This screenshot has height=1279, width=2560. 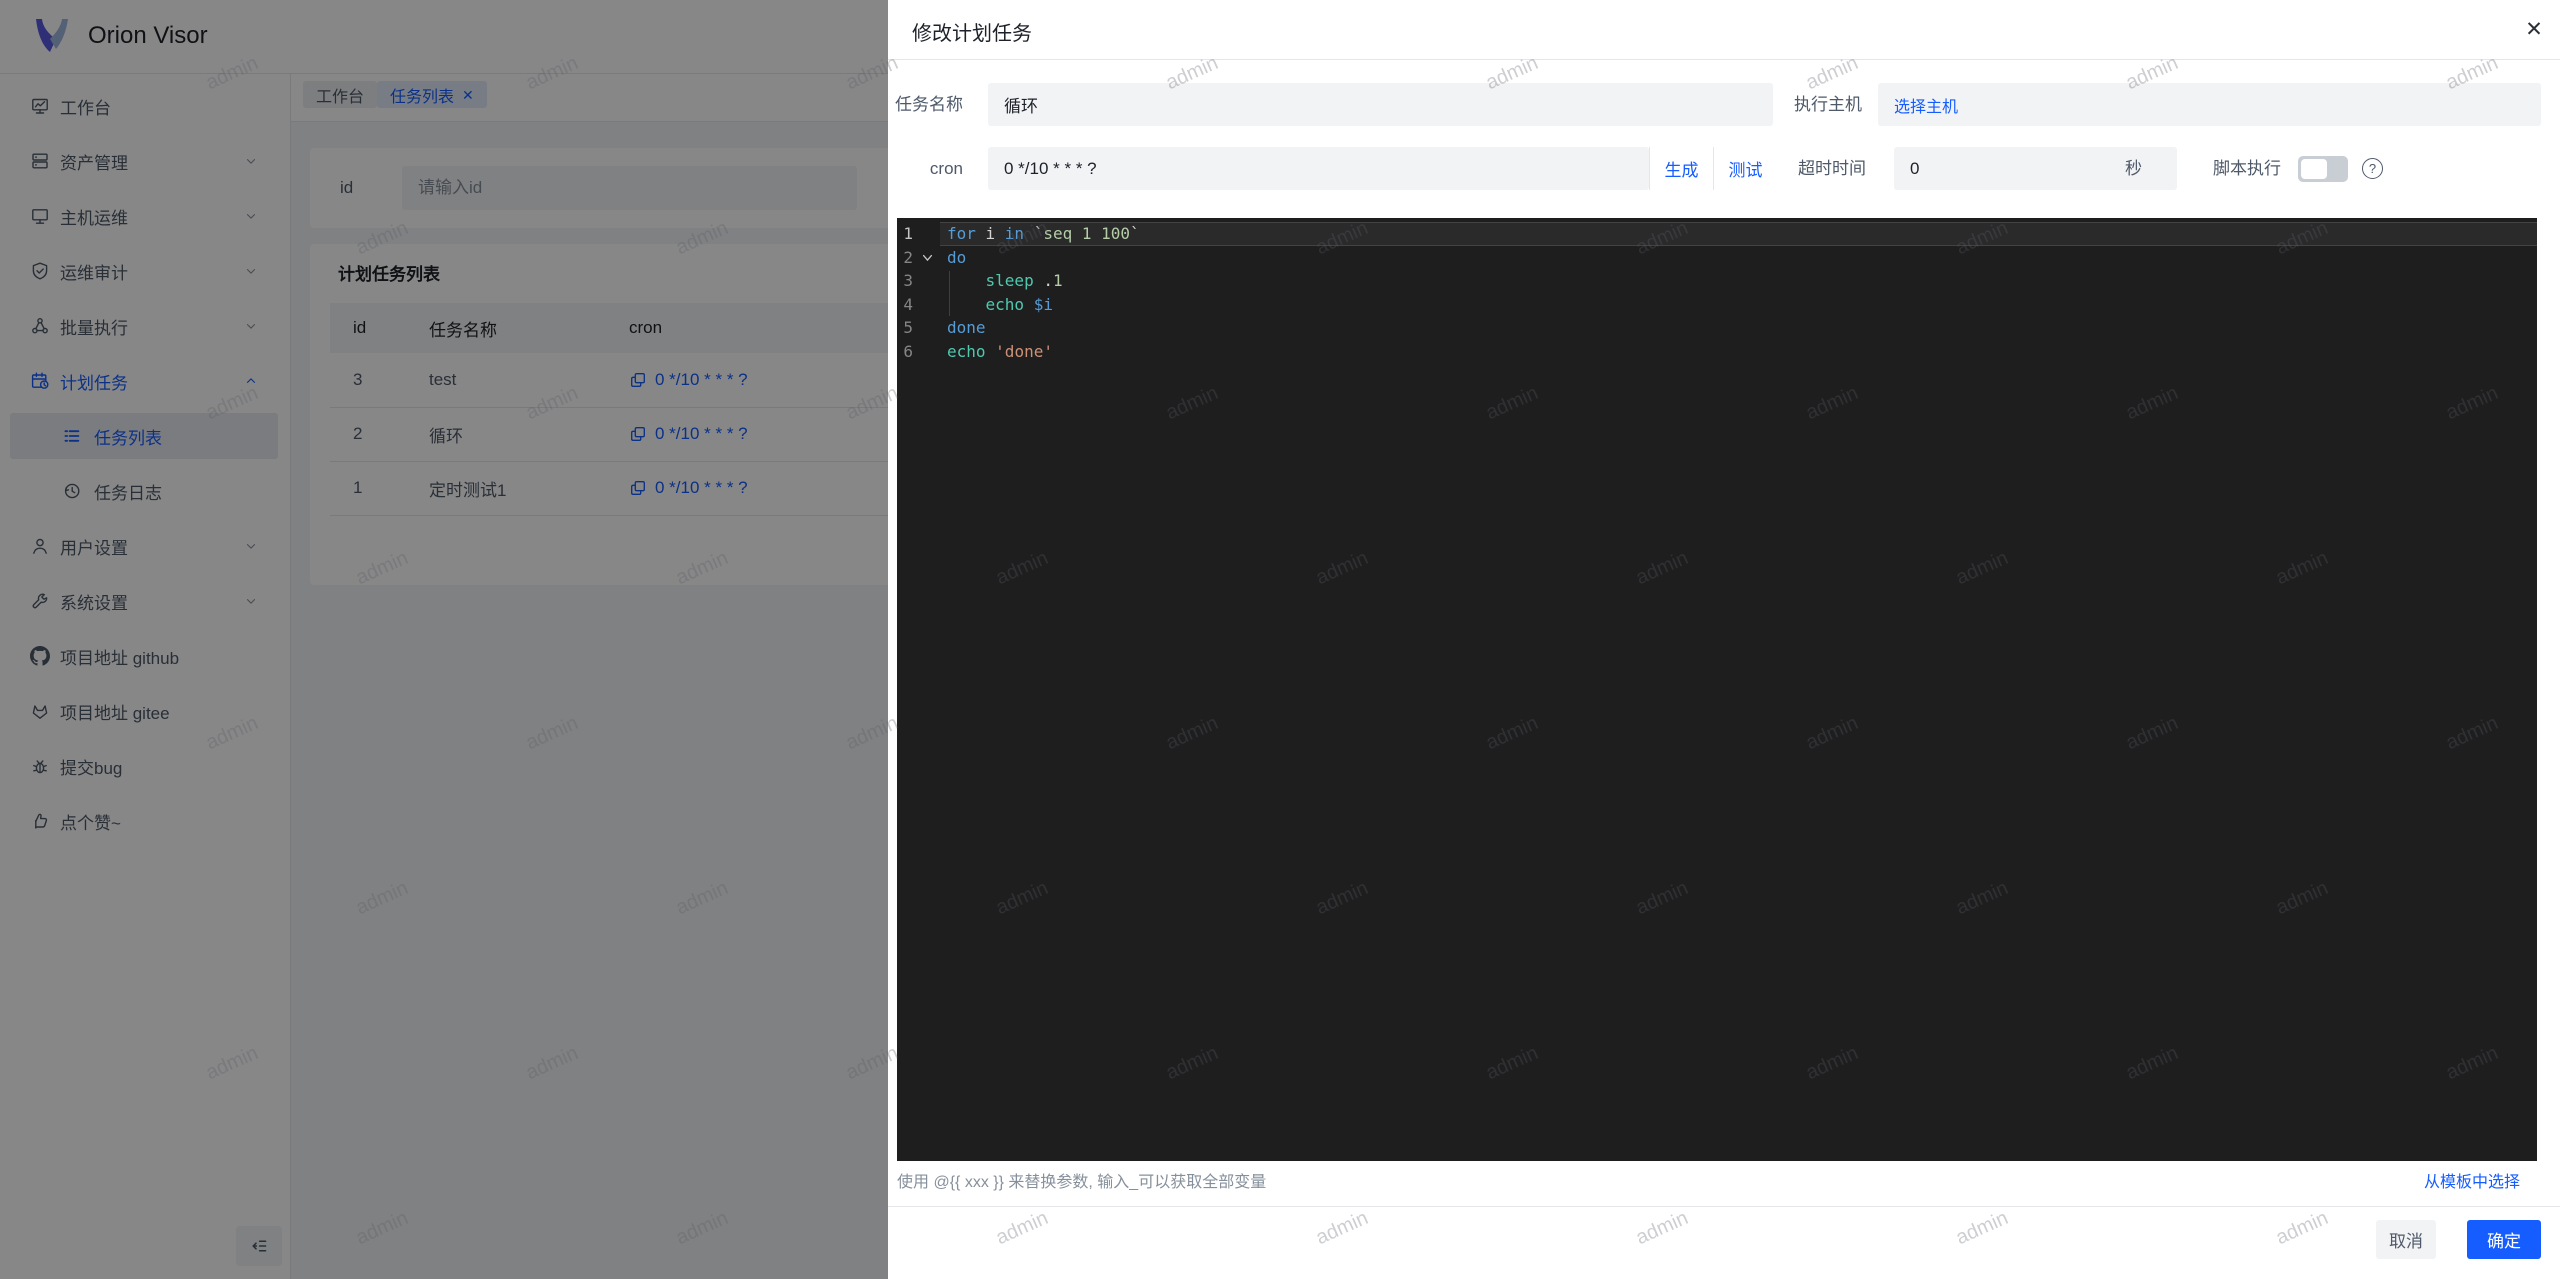 I want to click on exec-host-label: 执行主机, so click(x=1828, y=104).